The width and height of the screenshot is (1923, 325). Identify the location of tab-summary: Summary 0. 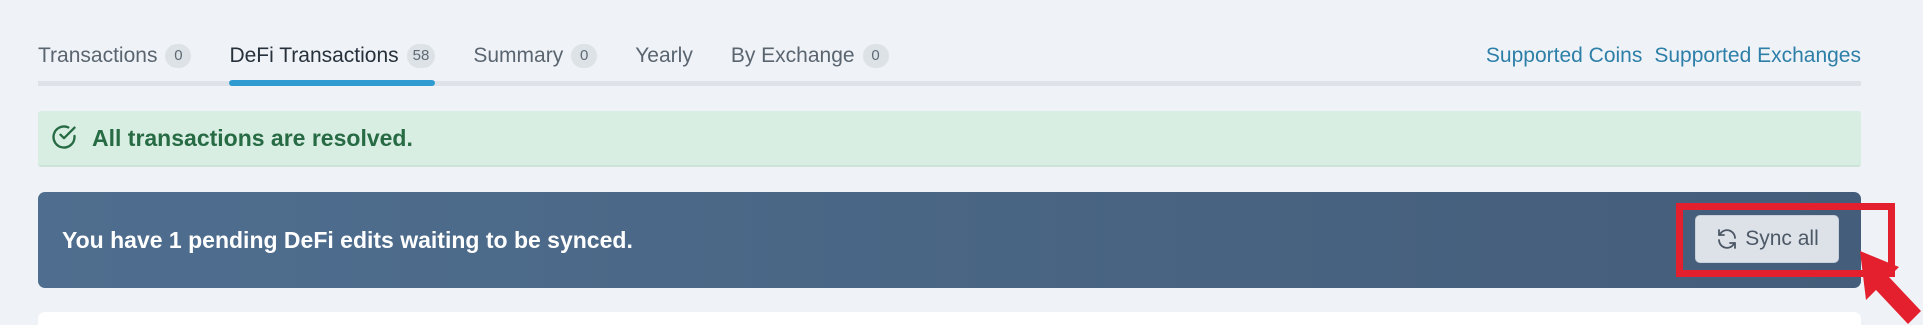
(535, 55).